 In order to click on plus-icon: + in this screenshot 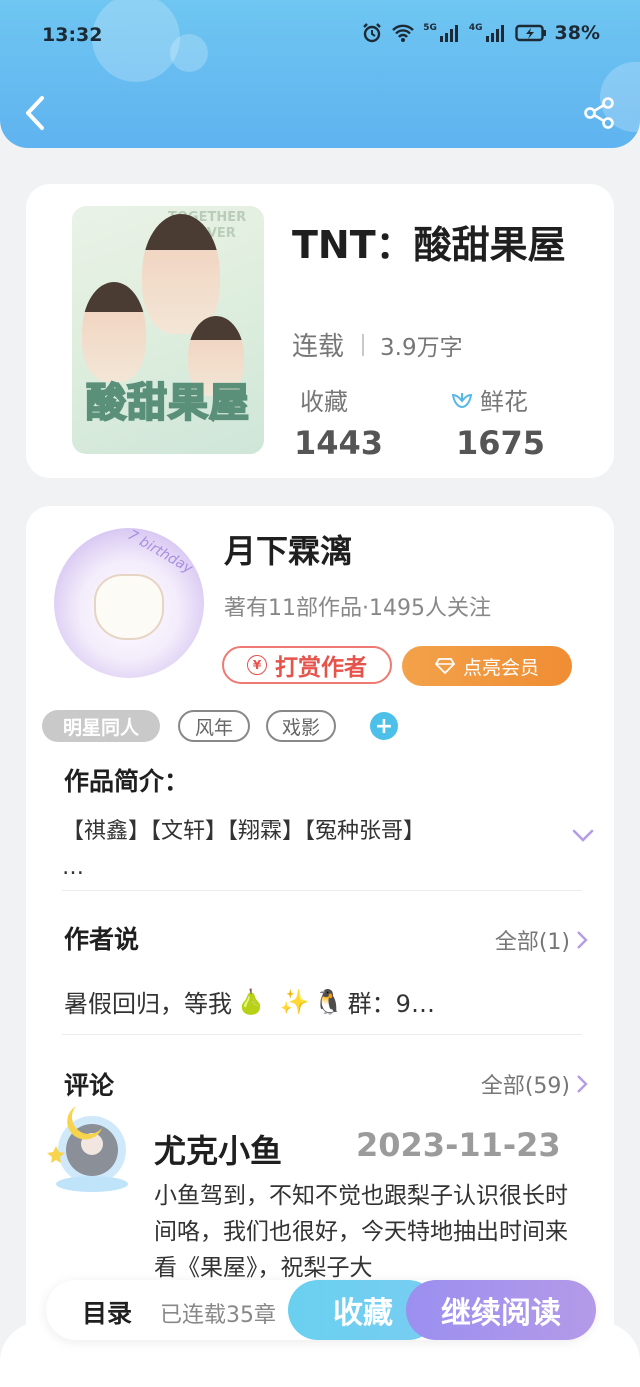, I will do `click(384, 726)`.